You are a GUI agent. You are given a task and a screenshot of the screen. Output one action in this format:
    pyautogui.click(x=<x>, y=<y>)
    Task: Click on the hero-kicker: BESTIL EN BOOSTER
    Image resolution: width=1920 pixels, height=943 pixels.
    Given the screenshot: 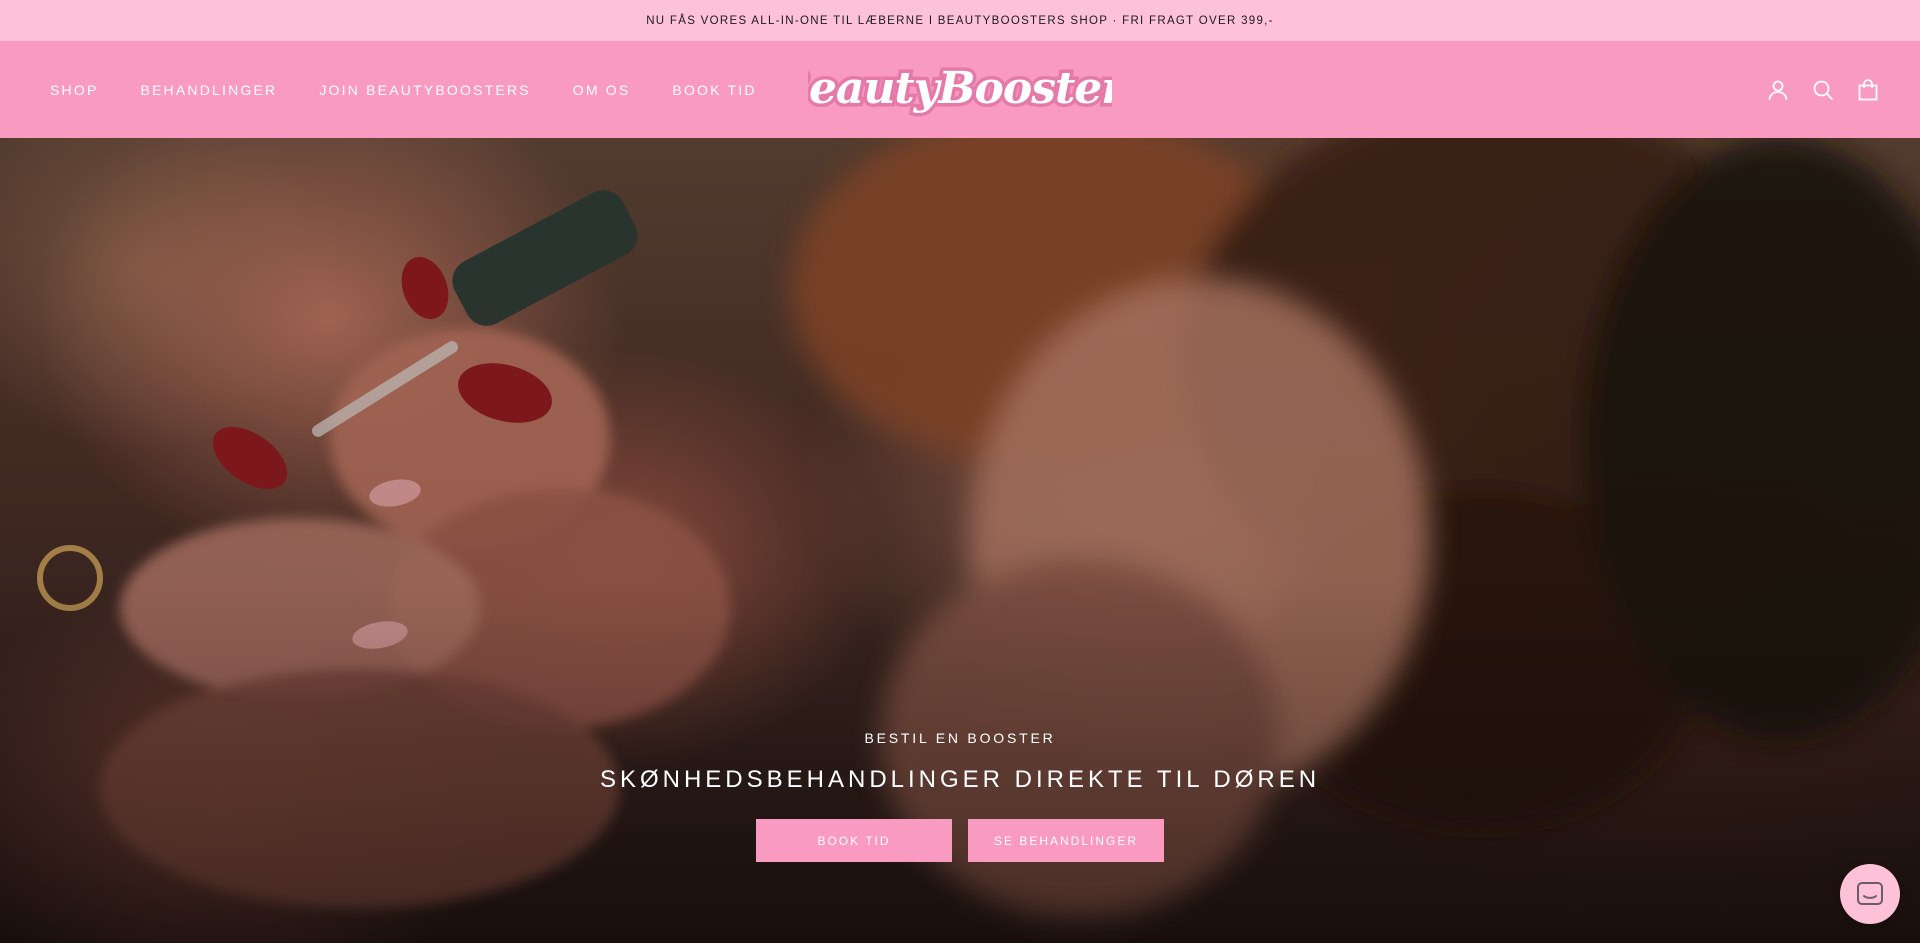 What is the action you would take?
    pyautogui.click(x=960, y=738)
    